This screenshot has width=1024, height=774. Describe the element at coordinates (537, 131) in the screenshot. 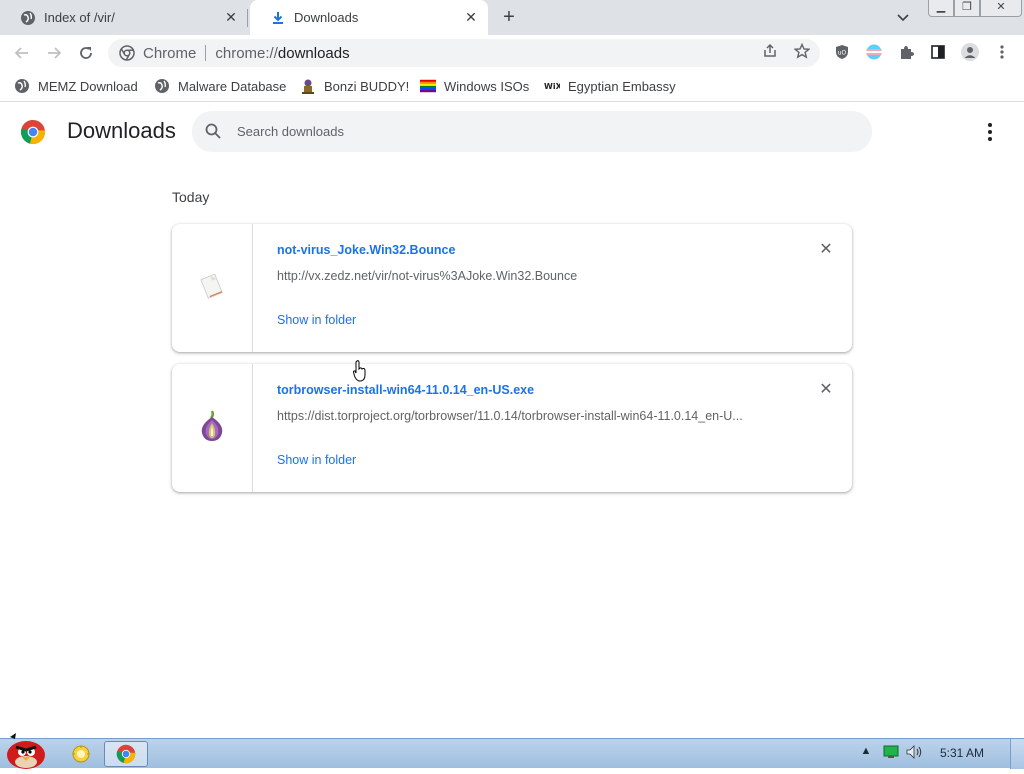

I see `search-input` at that location.